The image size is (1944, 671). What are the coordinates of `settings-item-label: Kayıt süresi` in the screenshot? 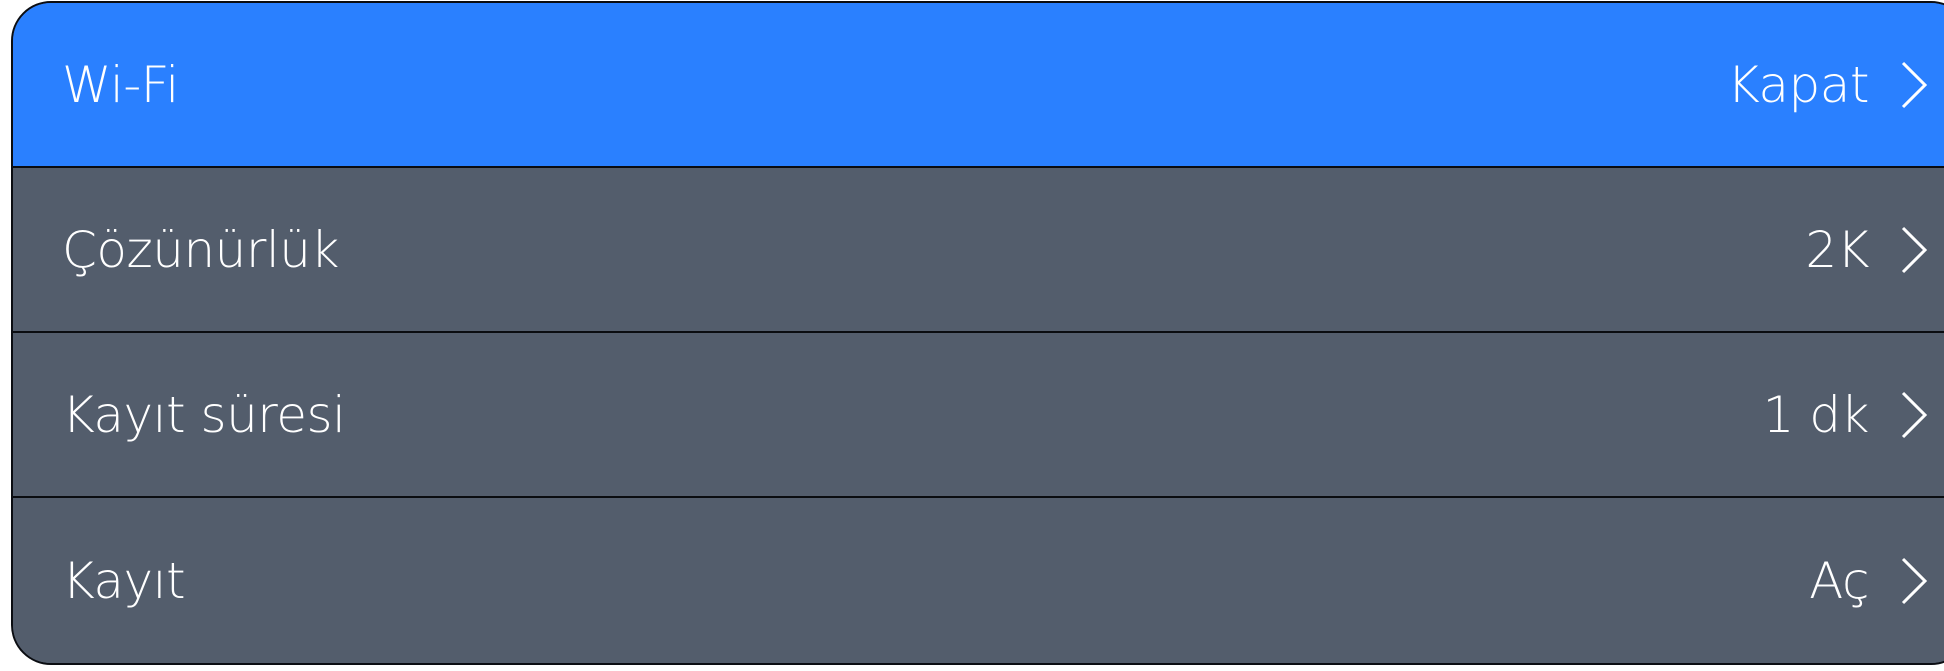 It's located at (204, 414).